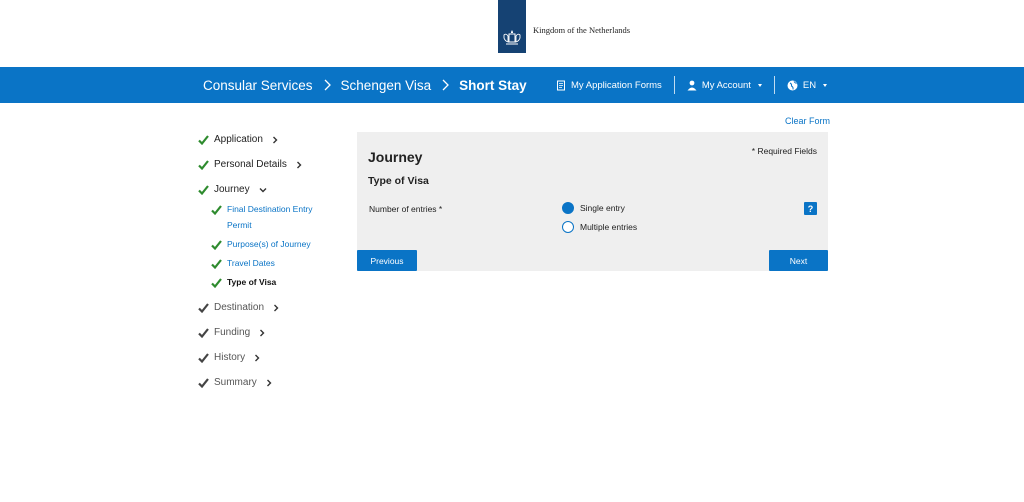  What do you see at coordinates (398, 181) in the screenshot?
I see `section-title: Type of Visa` at bounding box center [398, 181].